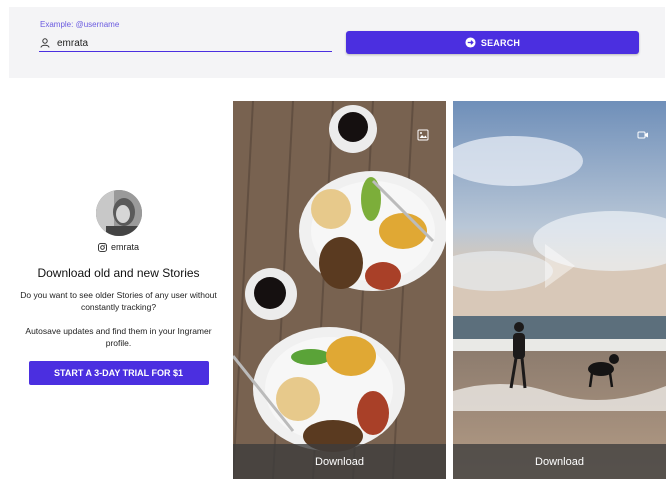 The height and width of the screenshot is (483, 670). Describe the element at coordinates (80, 24) in the screenshot. I see `search-field-label: Example: @username` at that location.